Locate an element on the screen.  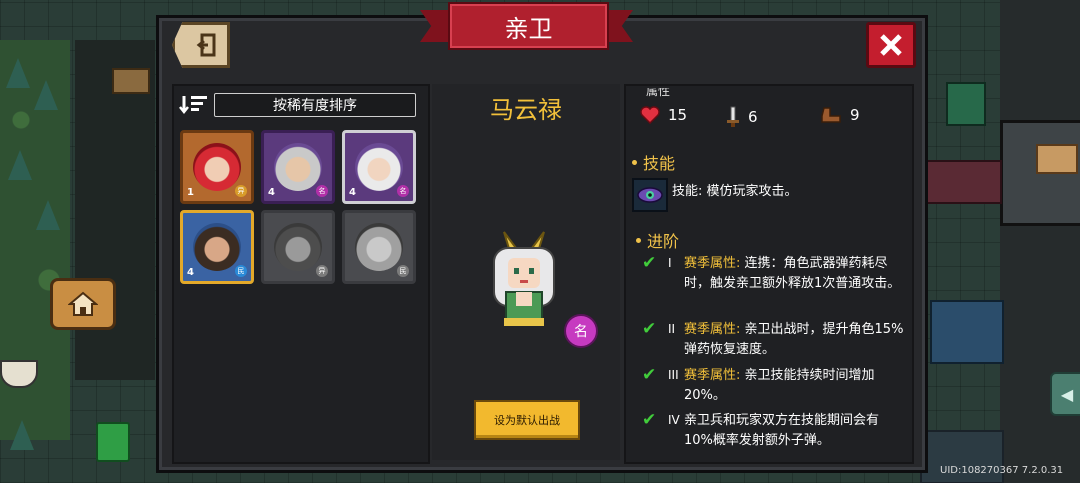
uid-label: UID:108270367 7.2.0.31 is located at coordinates (1002, 470).